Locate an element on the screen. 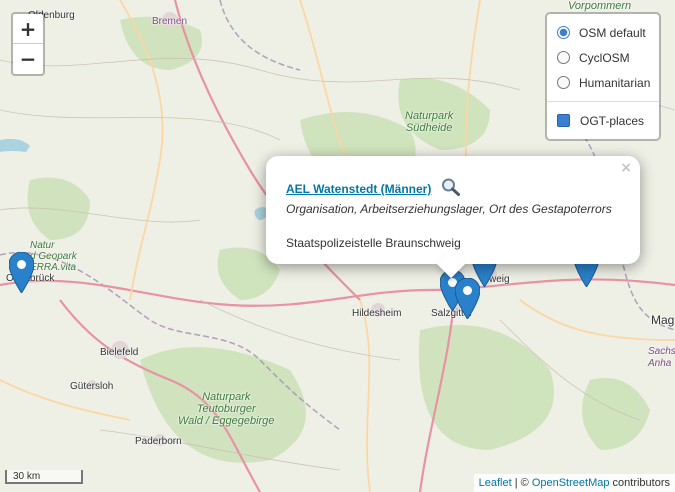 This screenshot has height=492, width=675. osm-link: OpenStreetMap is located at coordinates (571, 483).